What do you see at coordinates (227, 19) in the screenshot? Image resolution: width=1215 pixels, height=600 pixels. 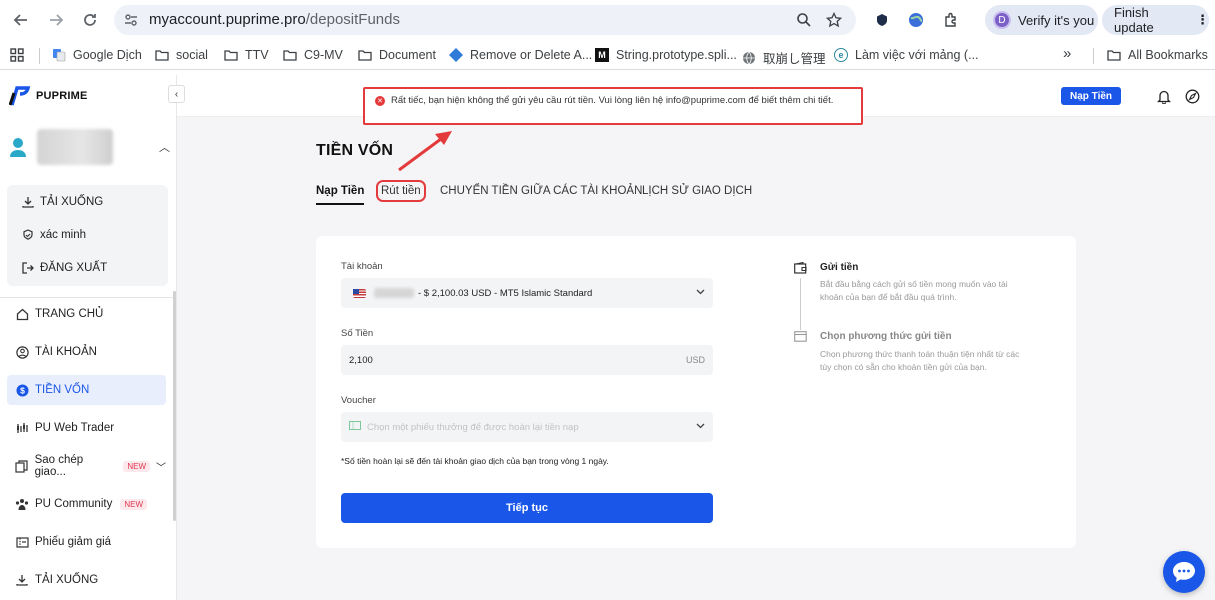 I see `url-host: myaccount.puprime.pro` at bounding box center [227, 19].